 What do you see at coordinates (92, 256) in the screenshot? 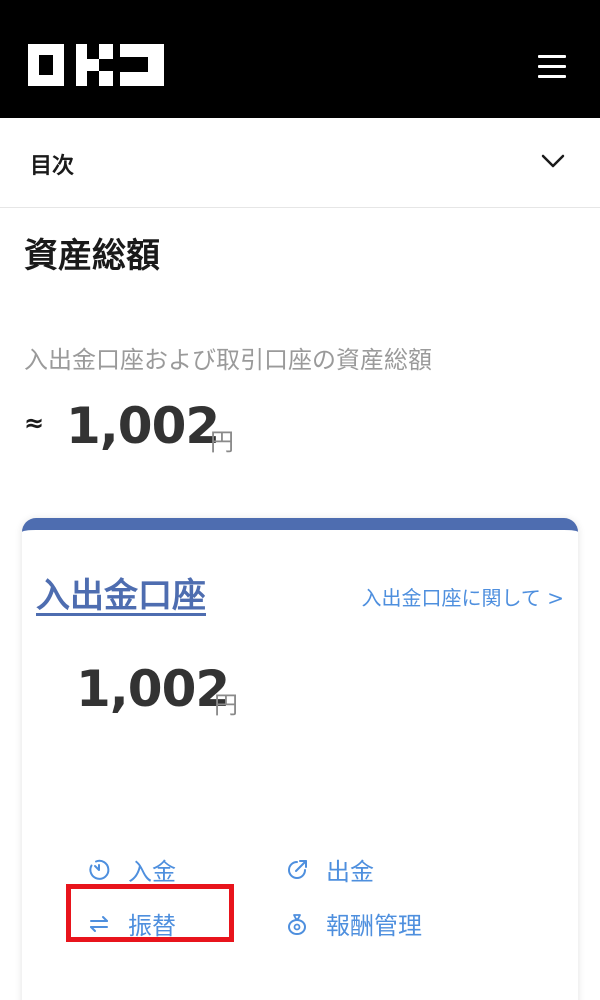
I see `section-title: 資産総額` at bounding box center [92, 256].